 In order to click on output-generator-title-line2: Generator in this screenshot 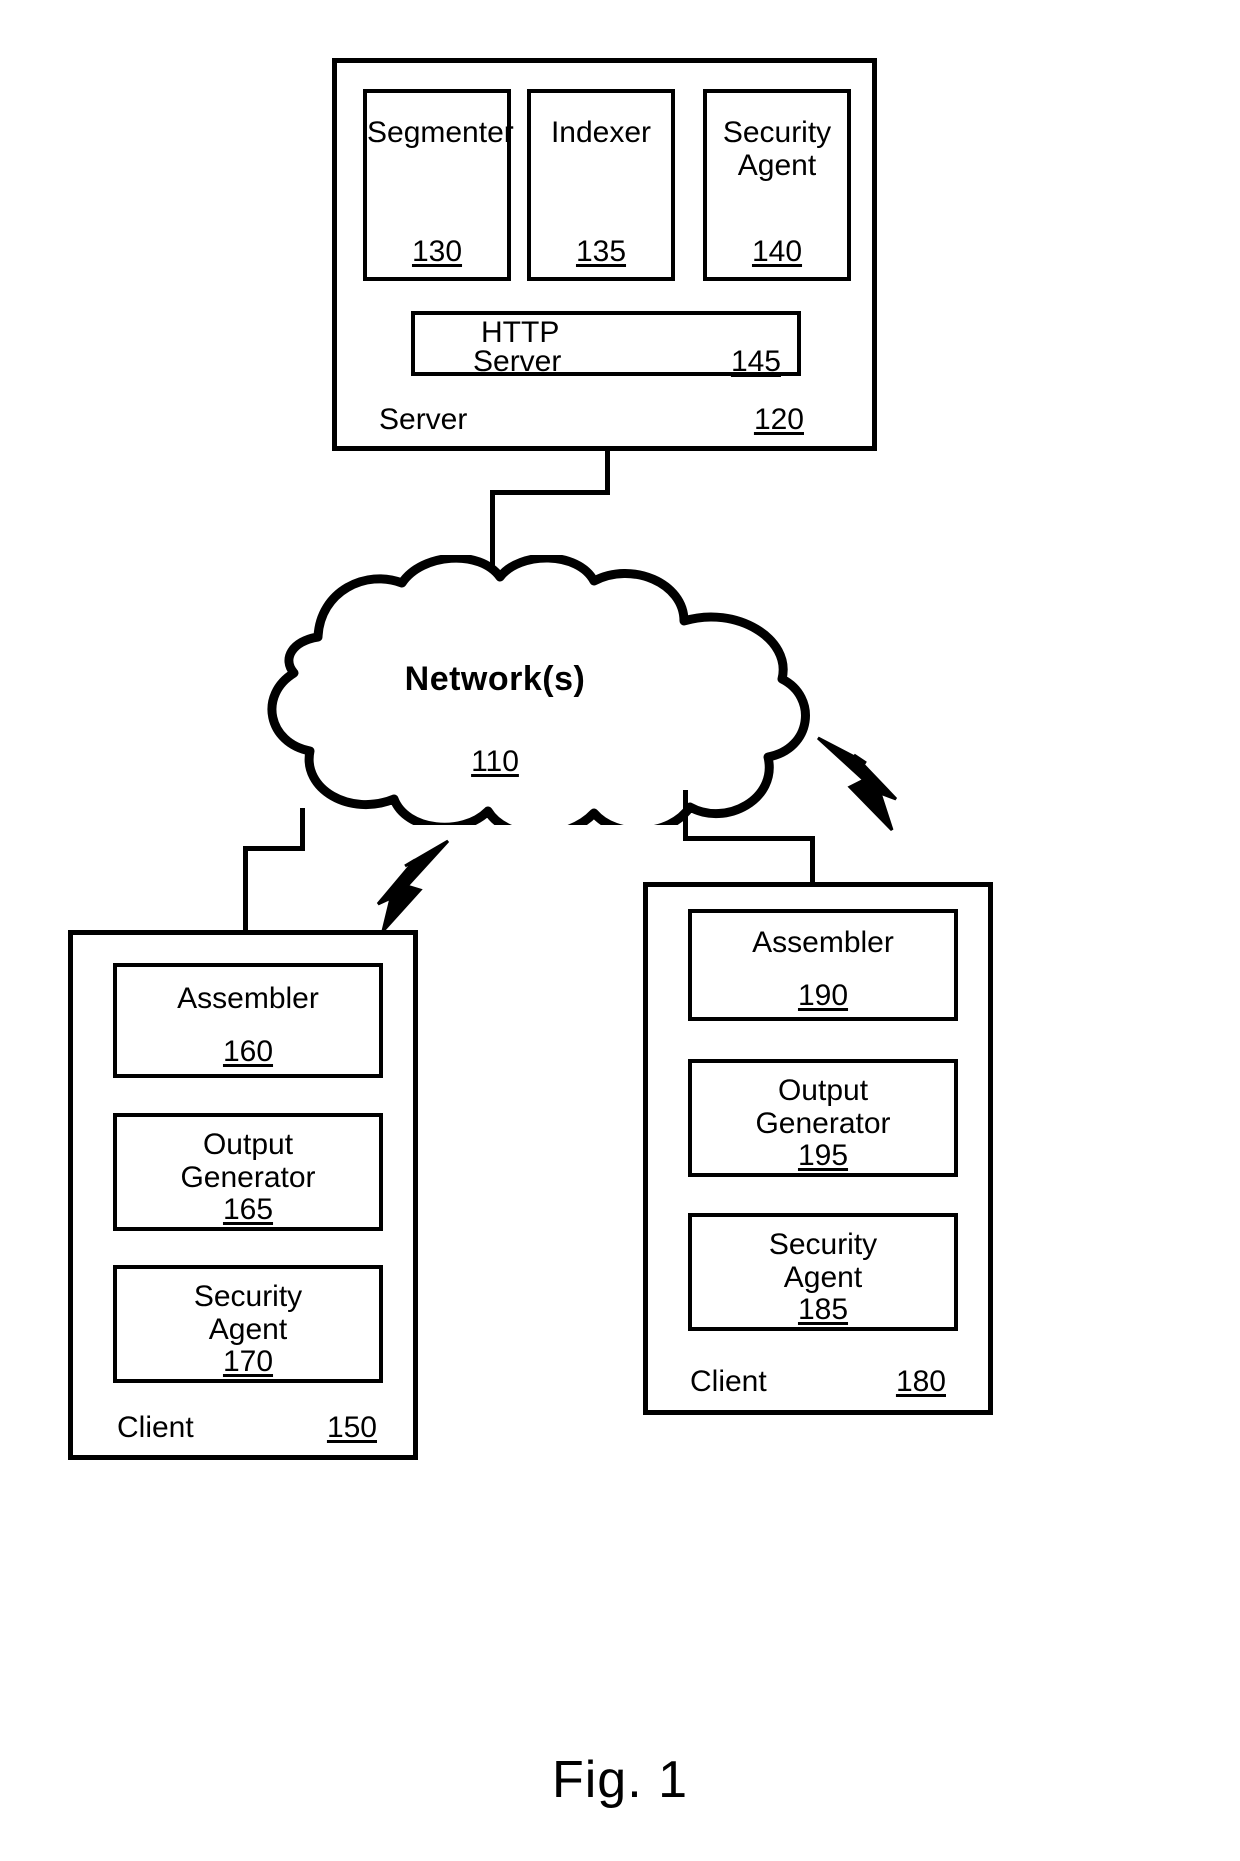, I will do `click(248, 1177)`.